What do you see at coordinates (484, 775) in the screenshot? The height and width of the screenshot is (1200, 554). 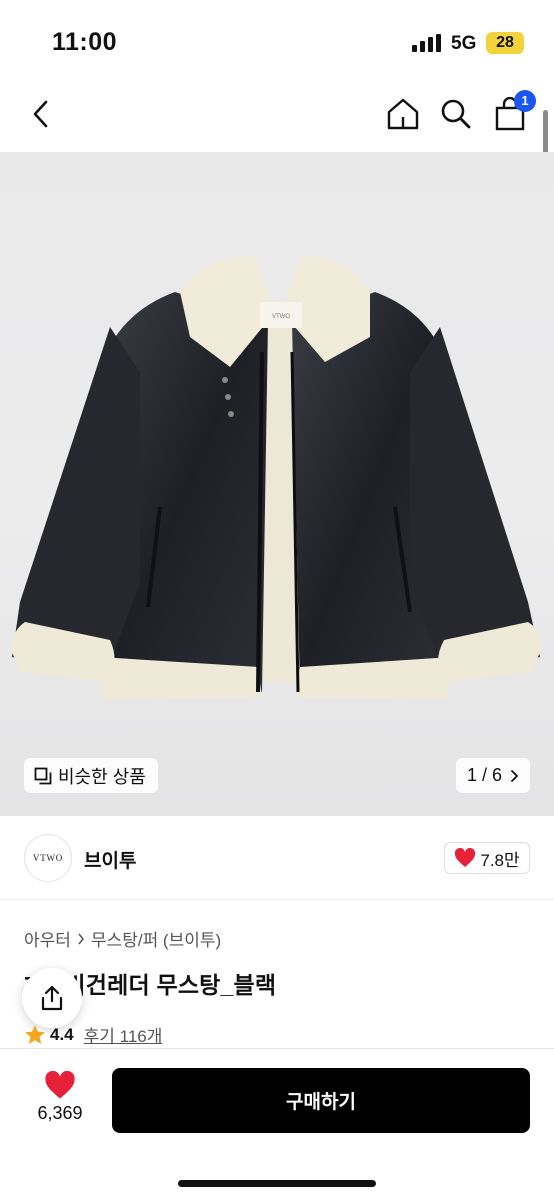 I see `pager-label: 1 / 6` at bounding box center [484, 775].